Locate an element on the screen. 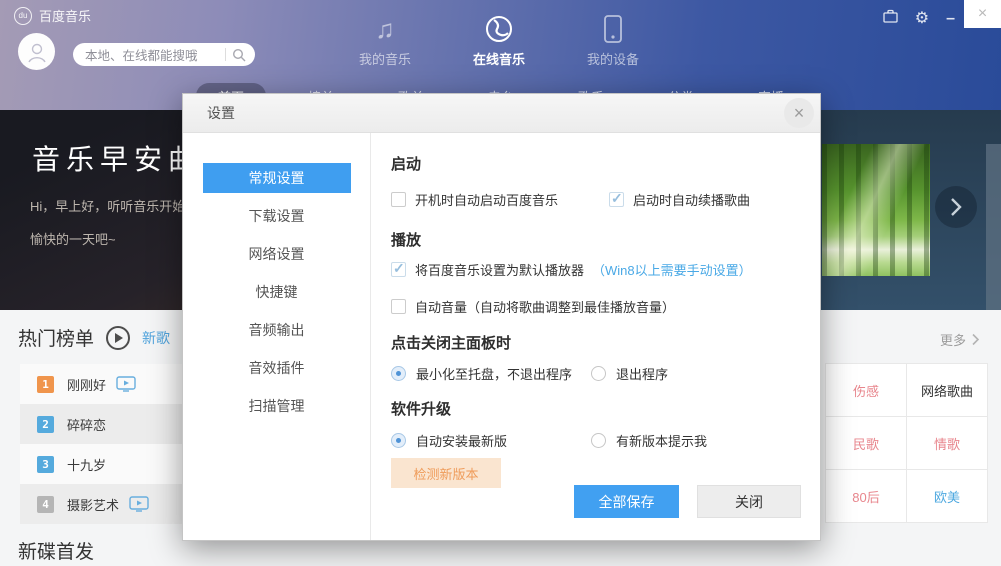 This screenshot has height=566, width=1001. dialog-title: 设置 is located at coordinates (221, 113).